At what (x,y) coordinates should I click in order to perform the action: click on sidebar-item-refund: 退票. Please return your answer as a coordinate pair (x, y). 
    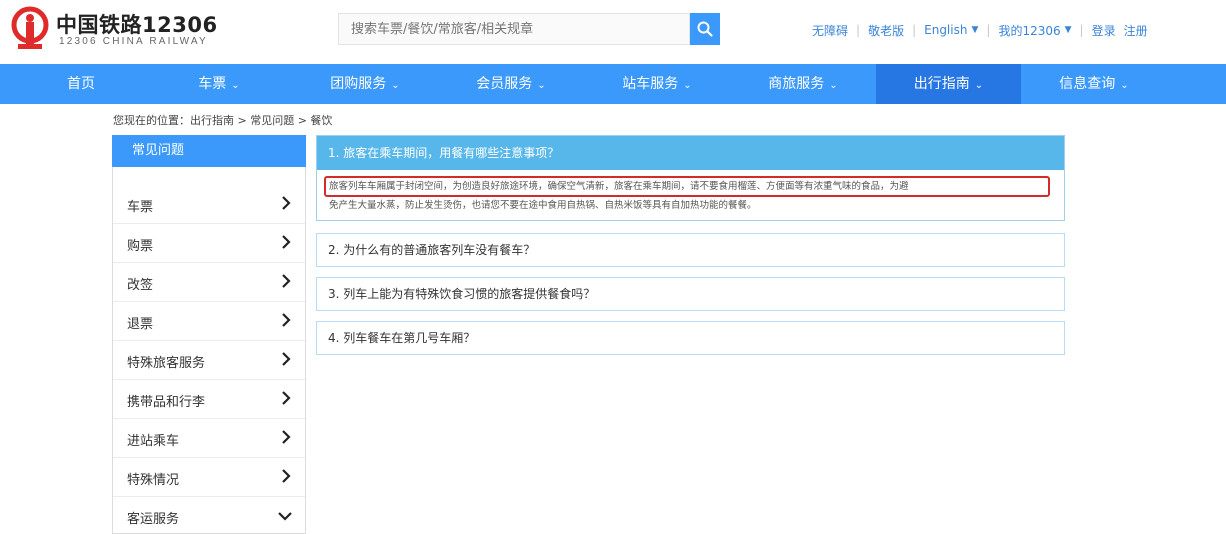
    Looking at the image, I should click on (209, 321).